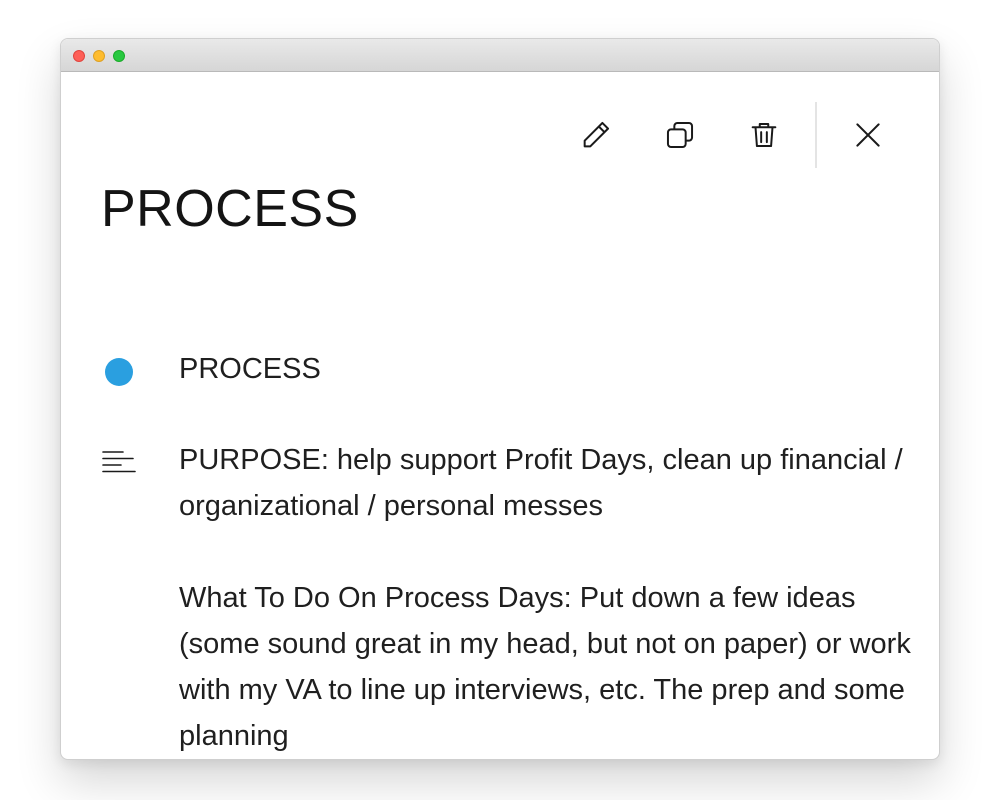 The image size is (1000, 800). What do you see at coordinates (119, 372) in the screenshot?
I see `status-dot` at bounding box center [119, 372].